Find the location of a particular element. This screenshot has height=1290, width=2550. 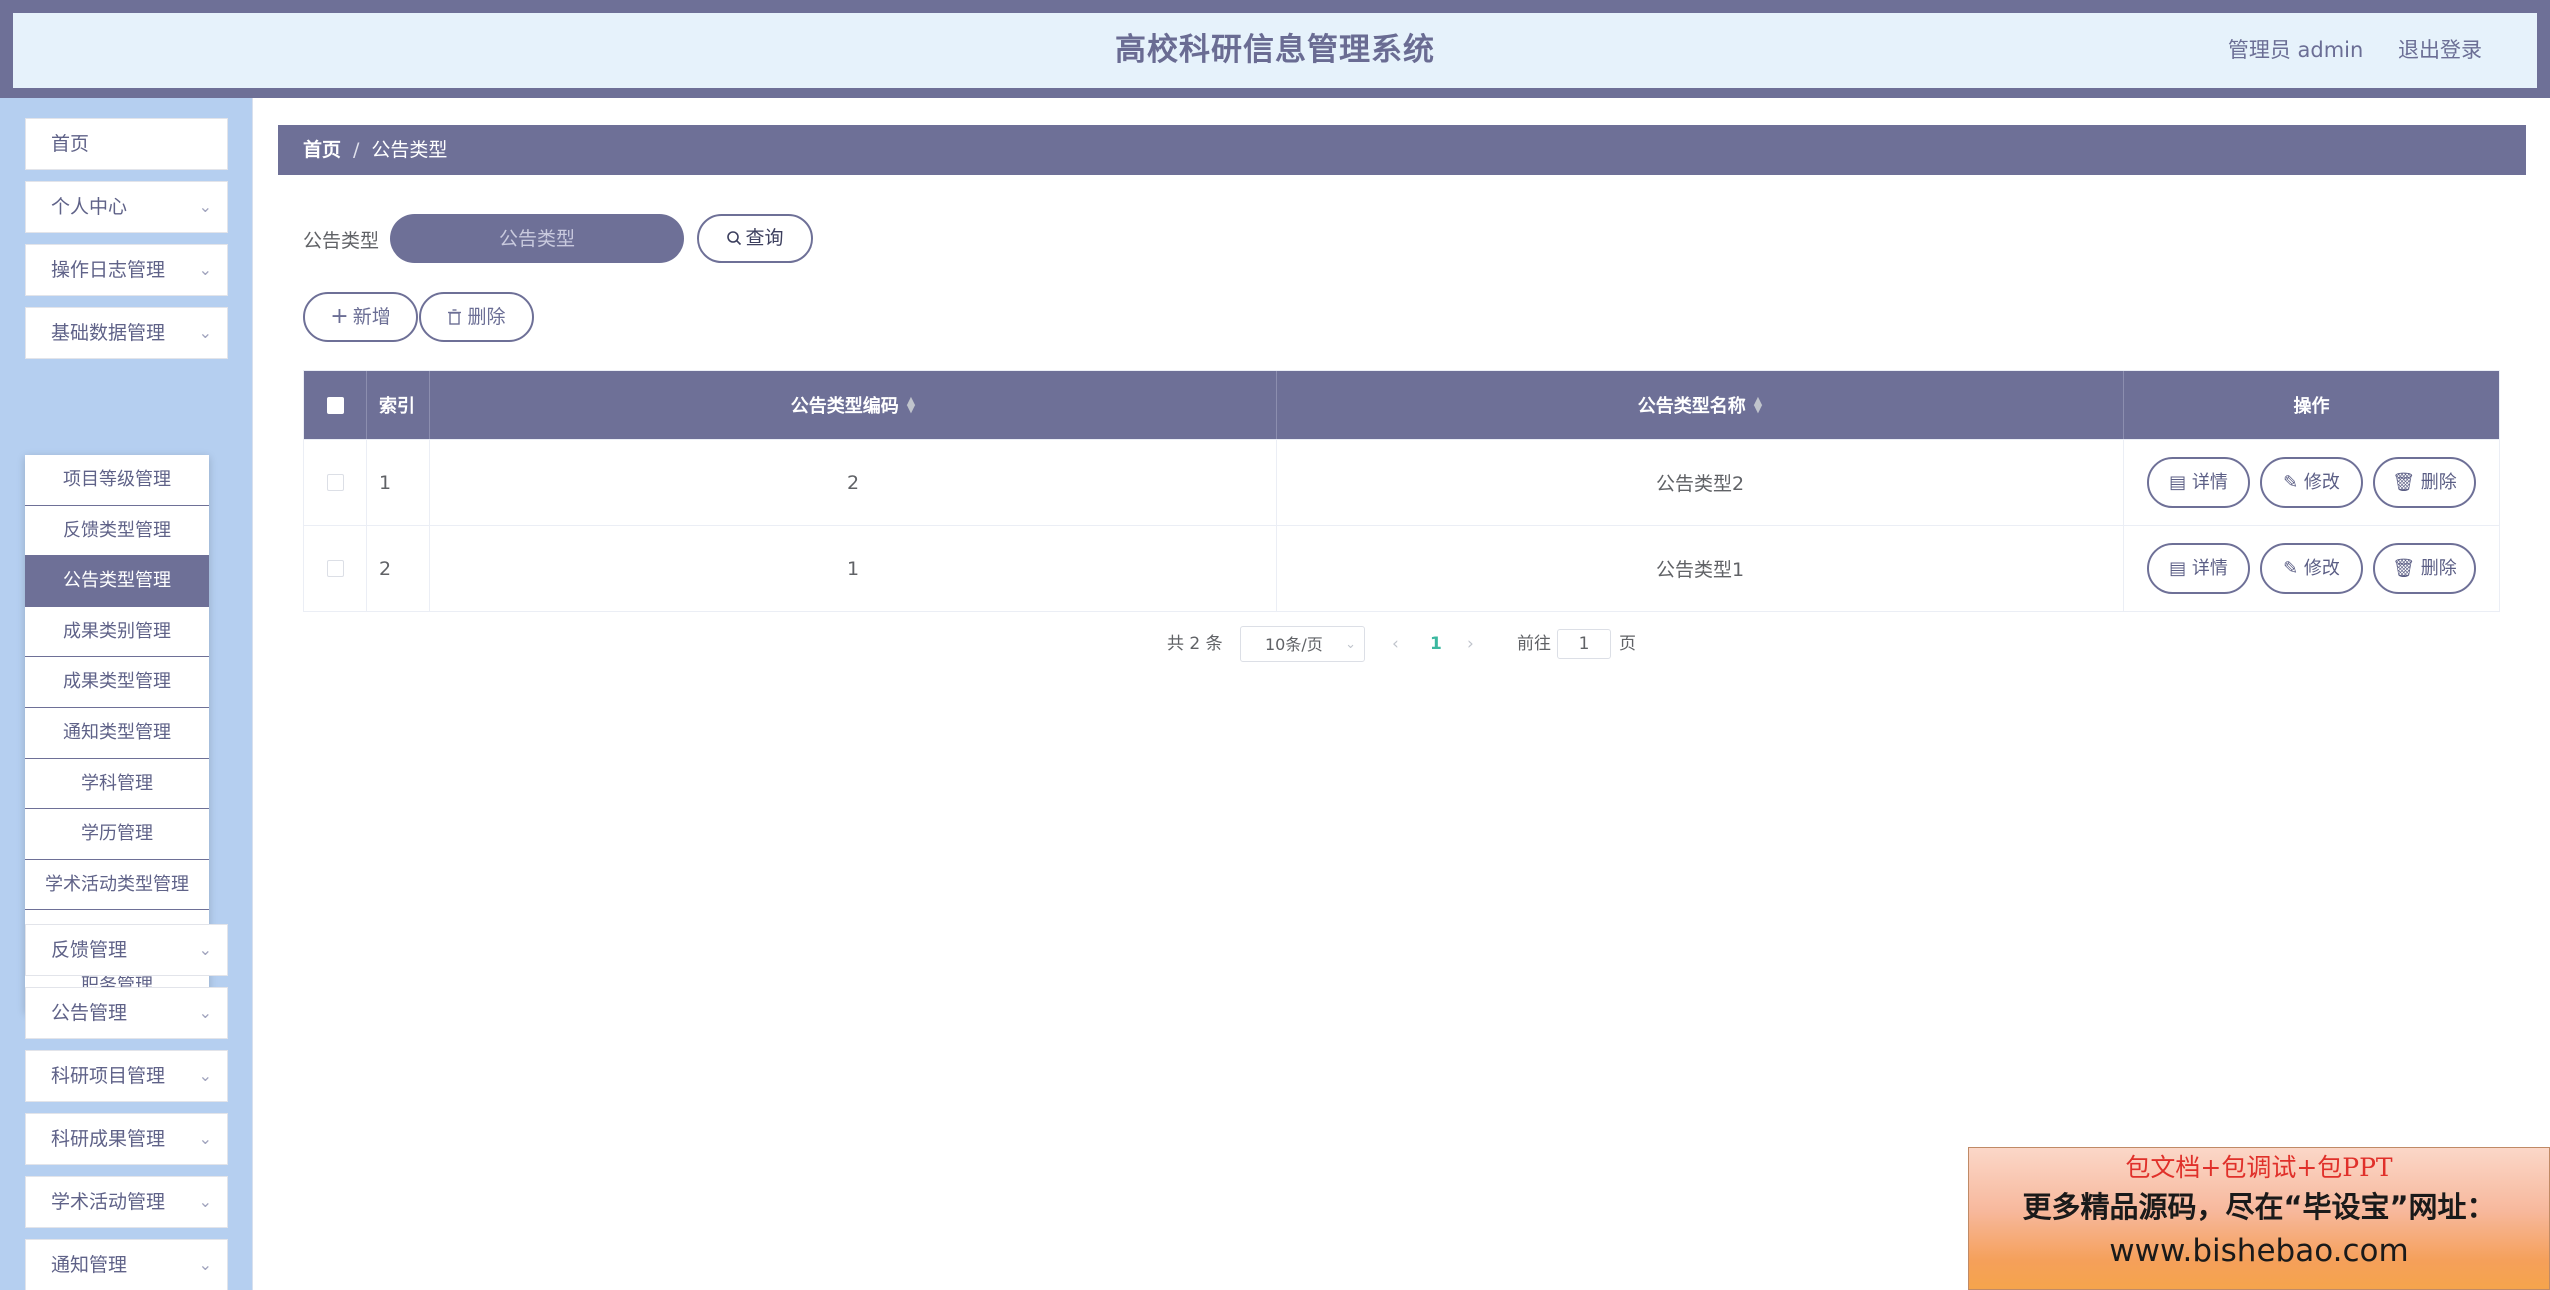

sidebar-item-operation-log: 操作日志管理 ⌄ is located at coordinates (126, 270).